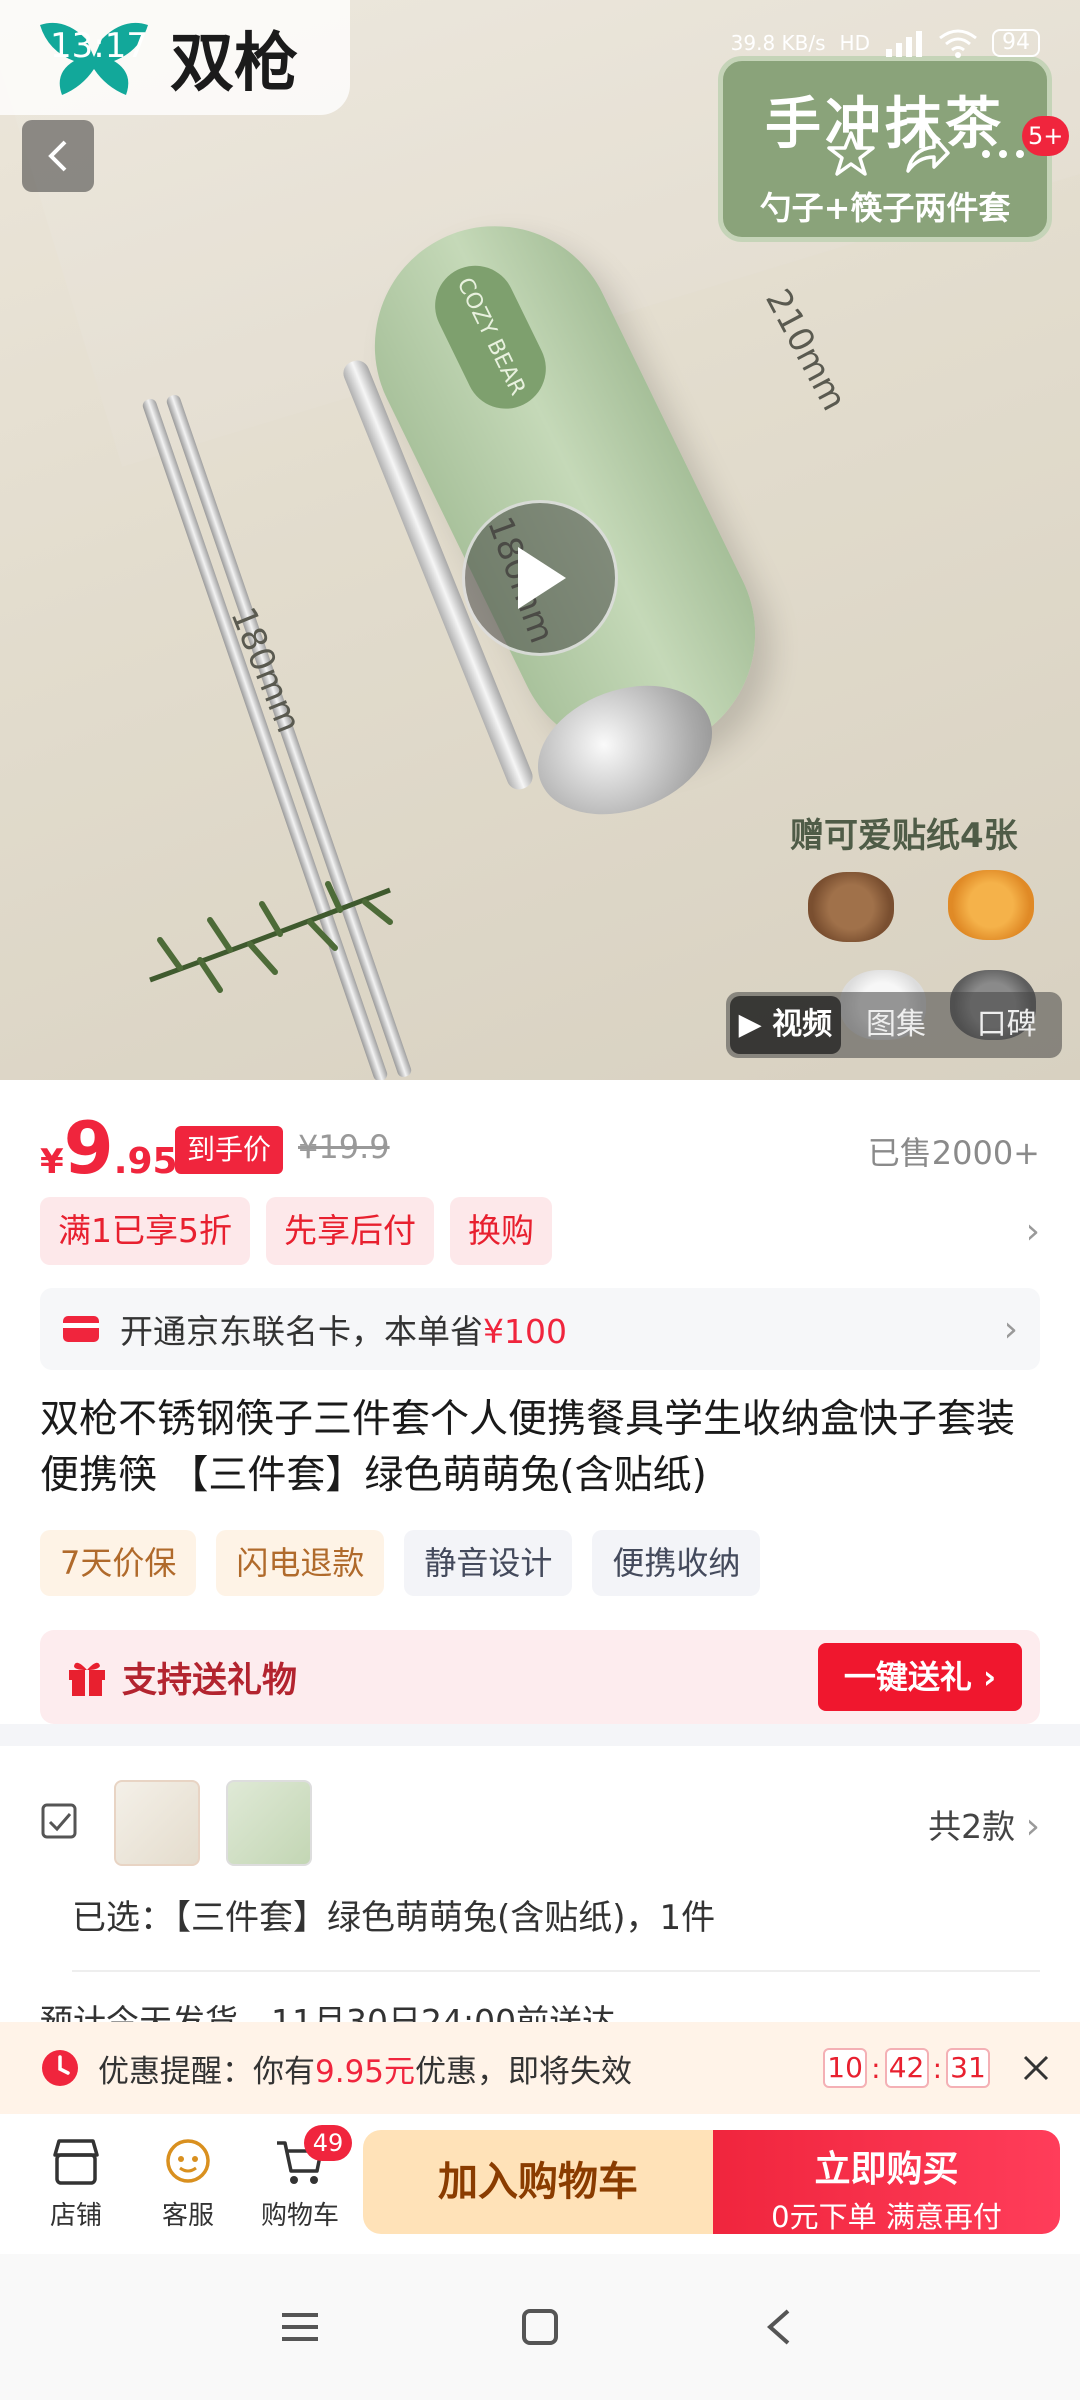  I want to click on feature-tag: 便携收纳, so click(676, 1563).